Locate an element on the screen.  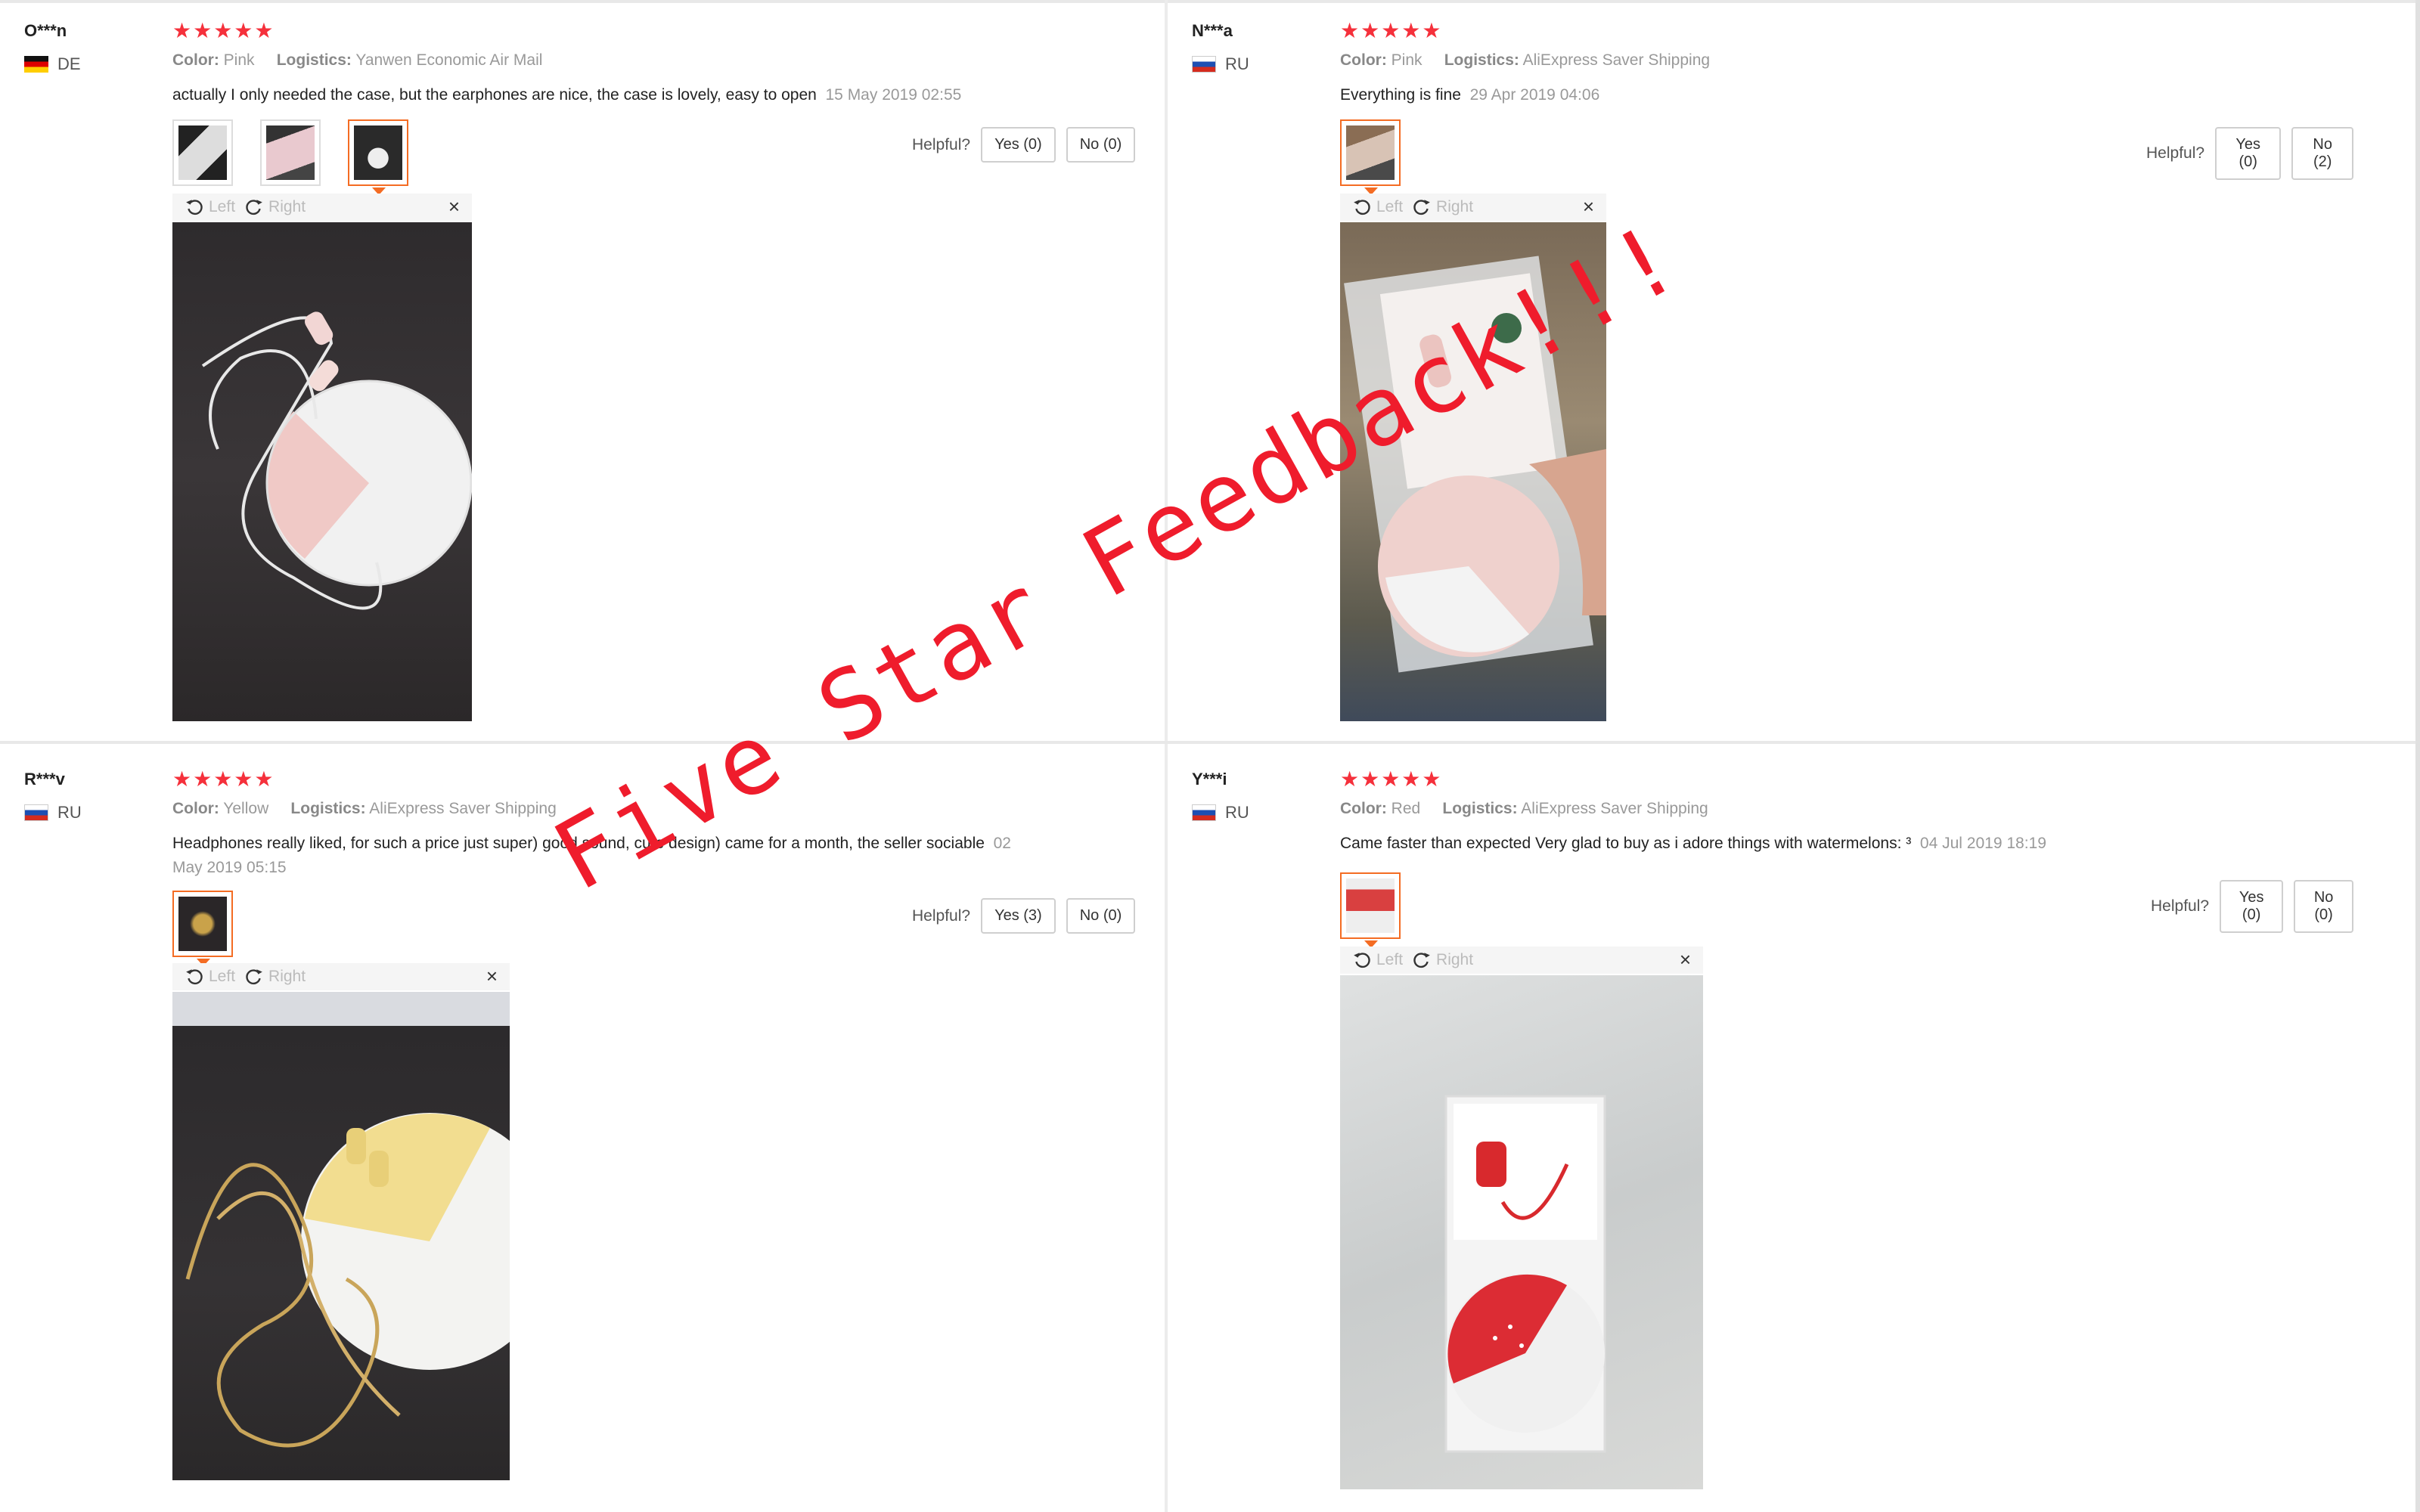
review-date: 15 May 2019 02:55 is located at coordinates (893, 95).